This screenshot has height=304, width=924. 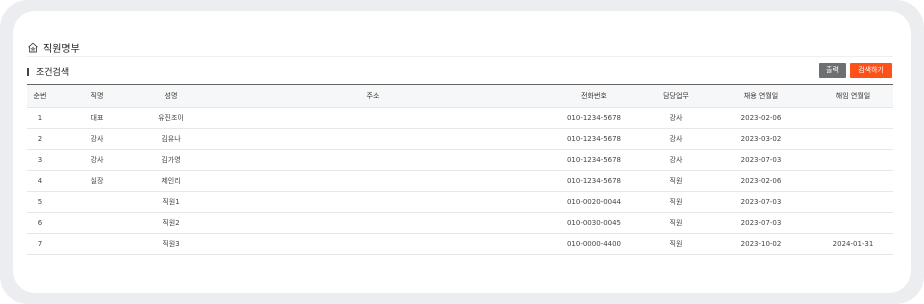 What do you see at coordinates (171, 181) in the screenshot?
I see `cell-name: 제인리` at bounding box center [171, 181].